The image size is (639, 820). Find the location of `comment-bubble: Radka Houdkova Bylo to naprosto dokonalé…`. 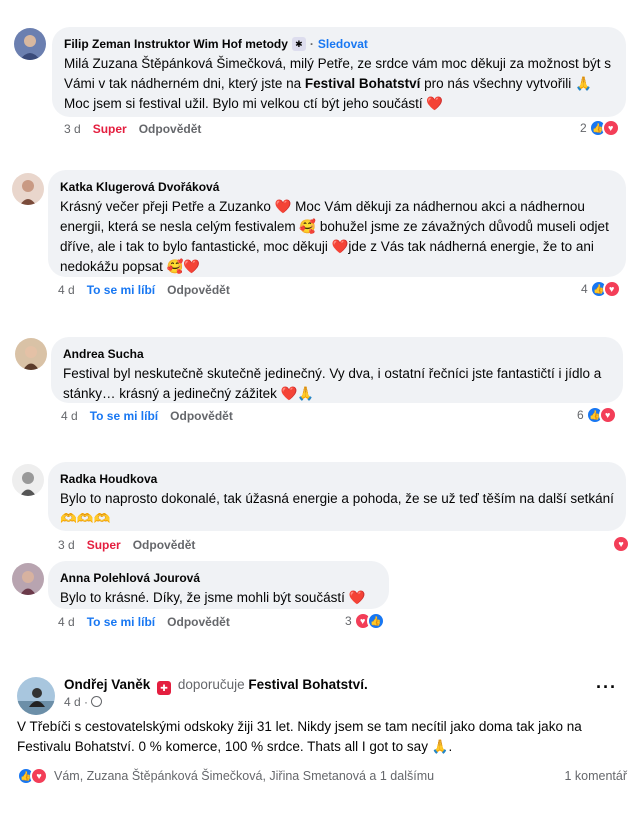

comment-bubble: Radka Houdkova Bylo to naprosto dokonalé… is located at coordinates (337, 496).